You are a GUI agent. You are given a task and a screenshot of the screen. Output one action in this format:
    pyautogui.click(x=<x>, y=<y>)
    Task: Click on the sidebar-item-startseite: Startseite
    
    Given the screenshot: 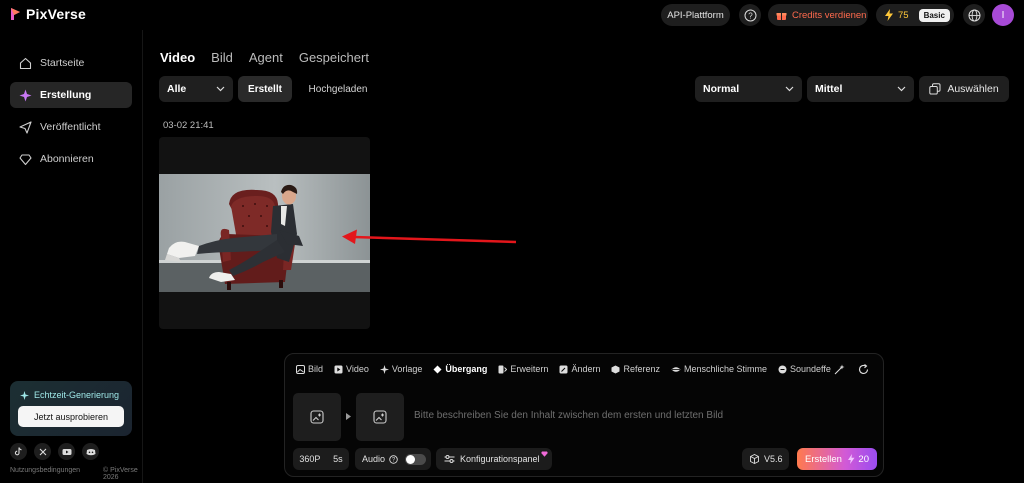 What is the action you would take?
    pyautogui.click(x=71, y=63)
    